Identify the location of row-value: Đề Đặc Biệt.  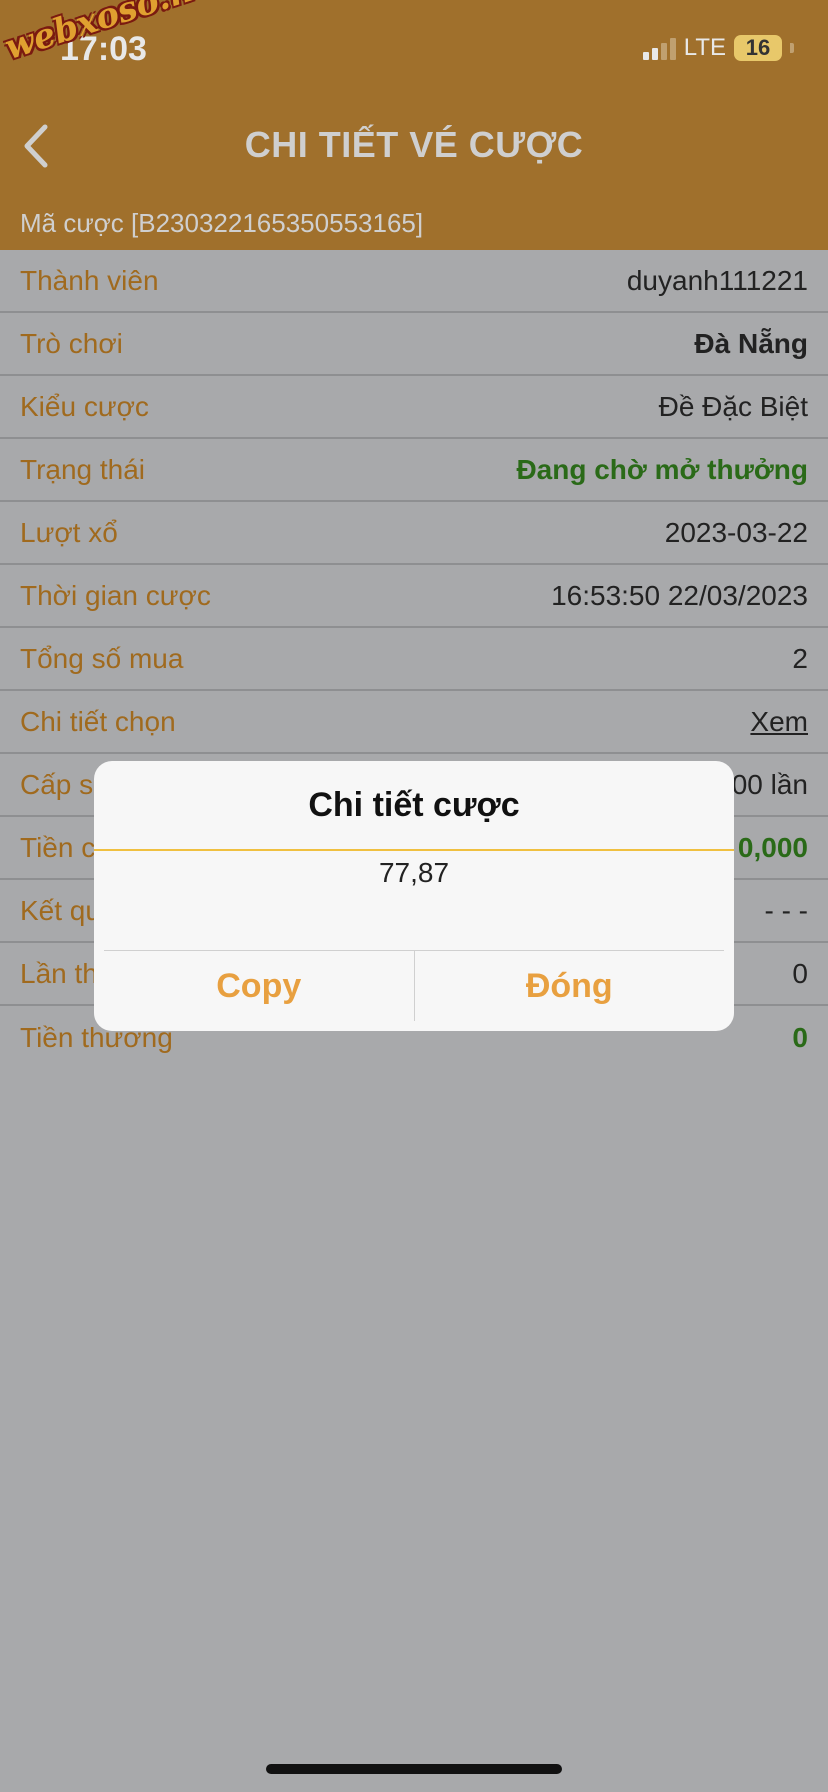
(733, 406).